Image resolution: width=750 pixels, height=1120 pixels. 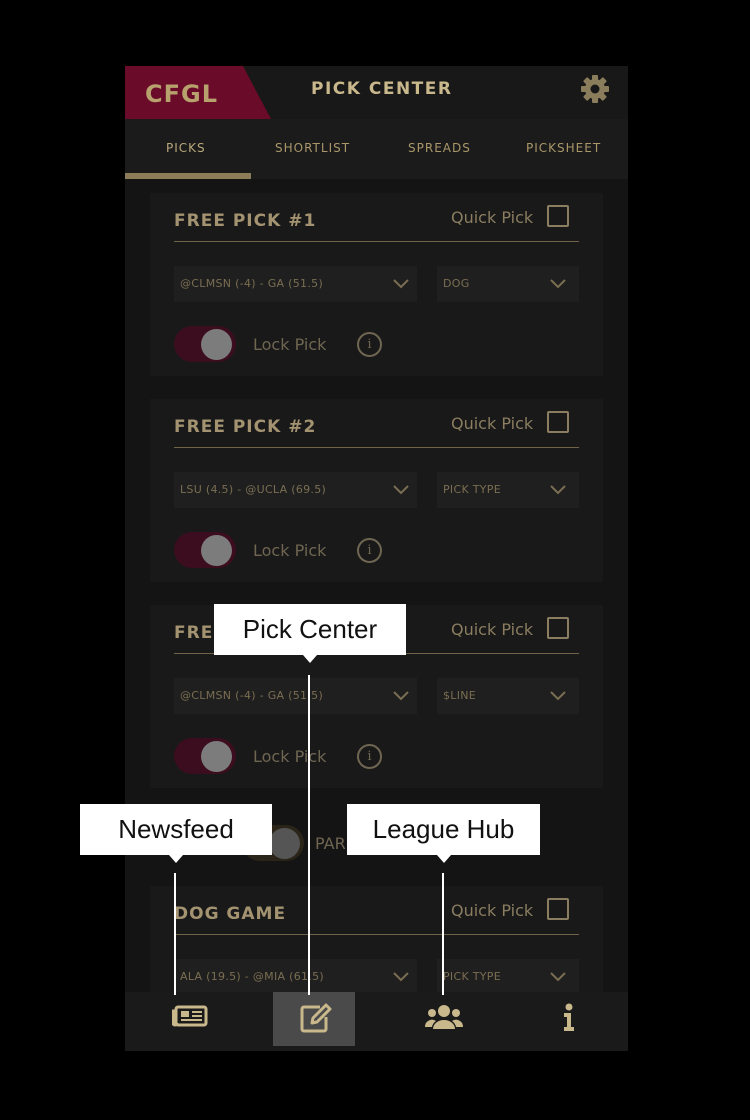 I want to click on callout-newsfeed: Newsfeed, so click(x=176, y=833).